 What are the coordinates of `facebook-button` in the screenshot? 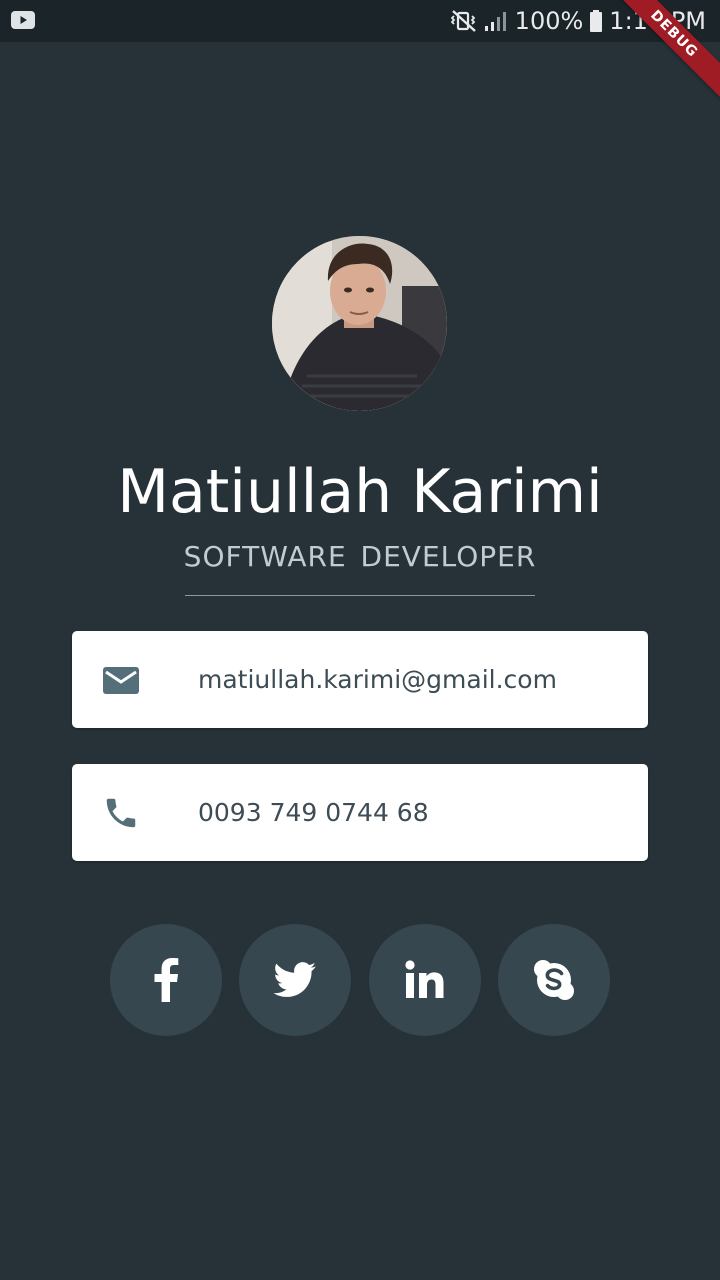 It's located at (166, 980).